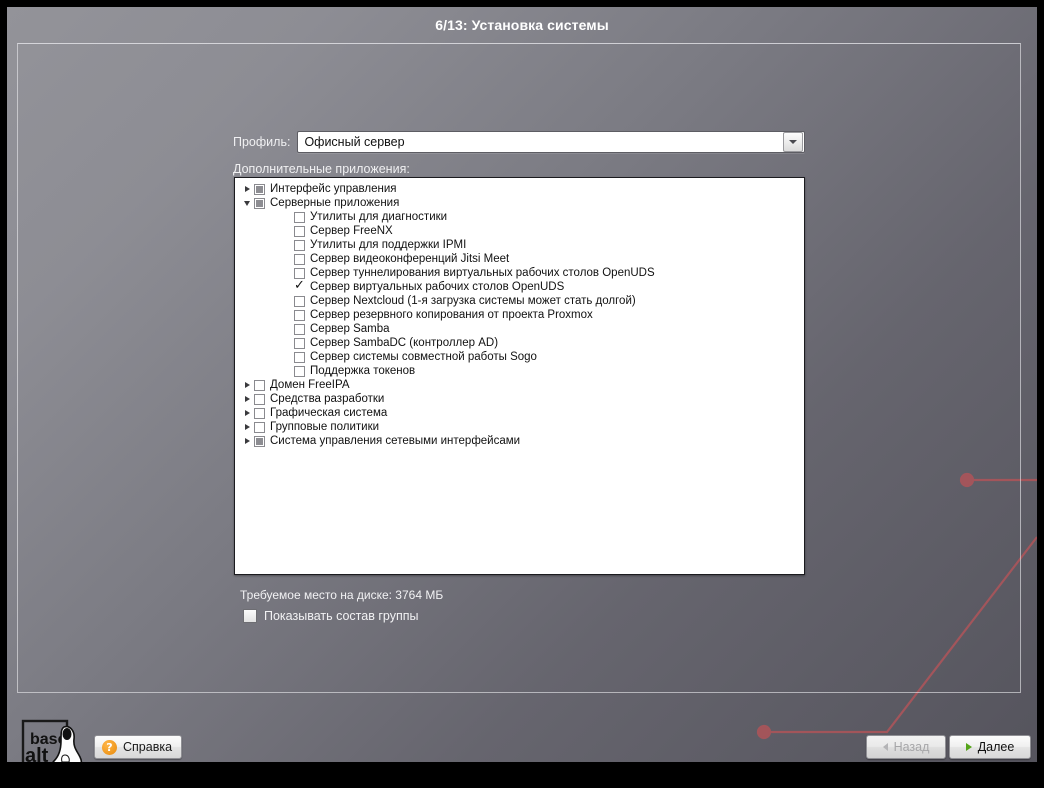 The height and width of the screenshot is (788, 1044). What do you see at coordinates (423, 357) in the screenshot?
I see `tree-row-label: Сервер системы совместной работы Sogo` at bounding box center [423, 357].